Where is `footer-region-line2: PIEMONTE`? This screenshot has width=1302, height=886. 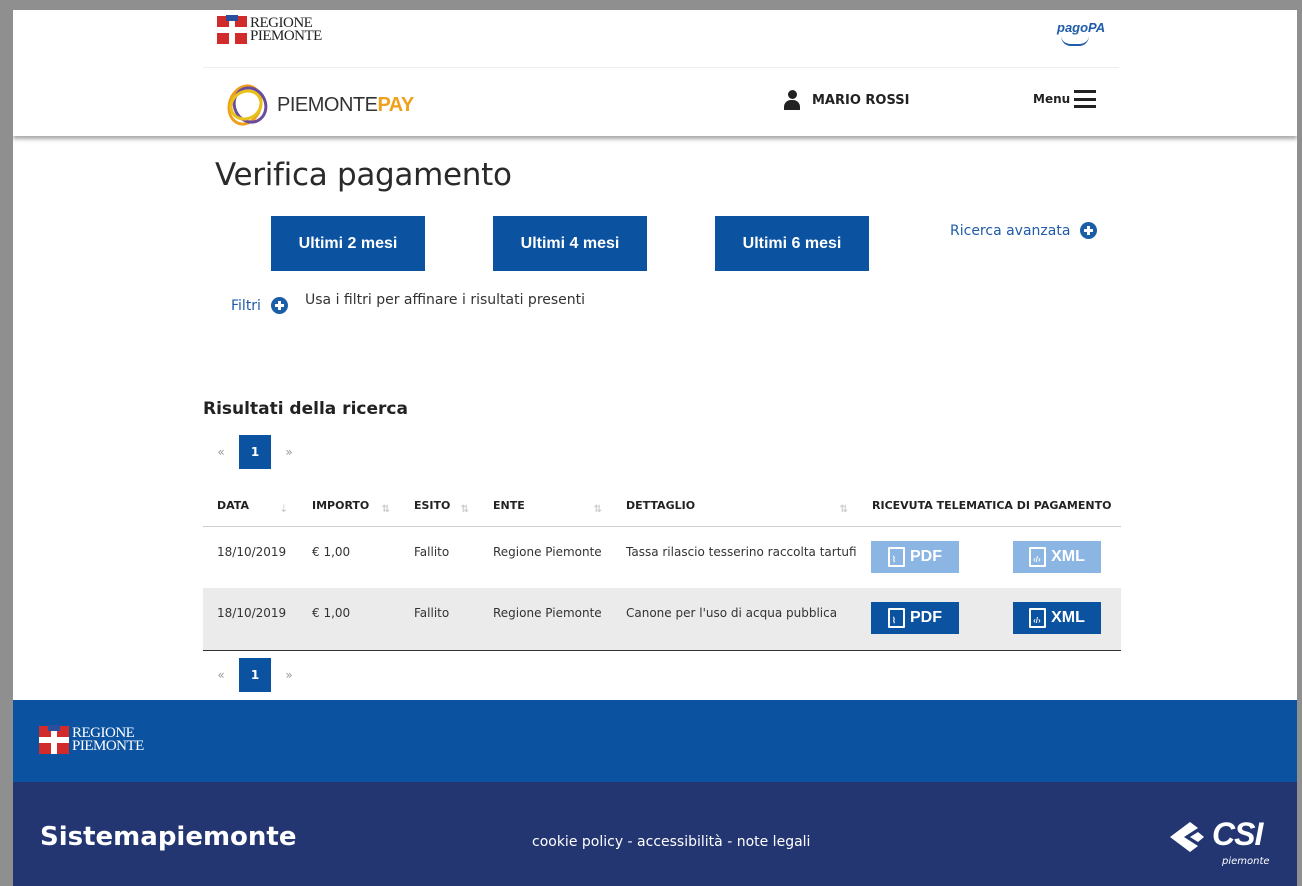 footer-region-line2: PIEMONTE is located at coordinates (108, 746).